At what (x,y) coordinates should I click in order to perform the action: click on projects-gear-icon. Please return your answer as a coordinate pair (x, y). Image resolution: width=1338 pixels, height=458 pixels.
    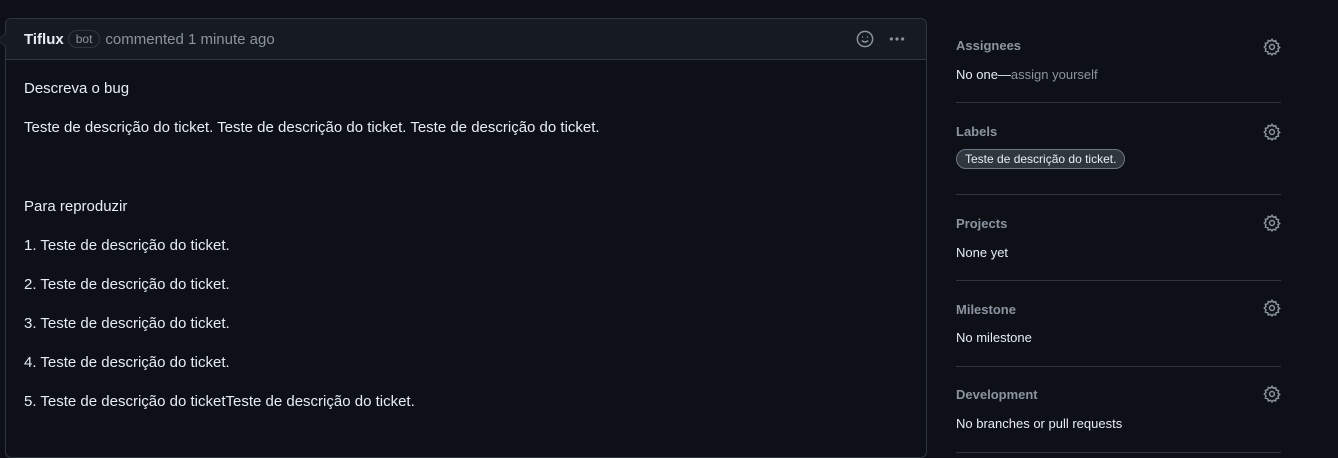
    Looking at the image, I should click on (1272, 223).